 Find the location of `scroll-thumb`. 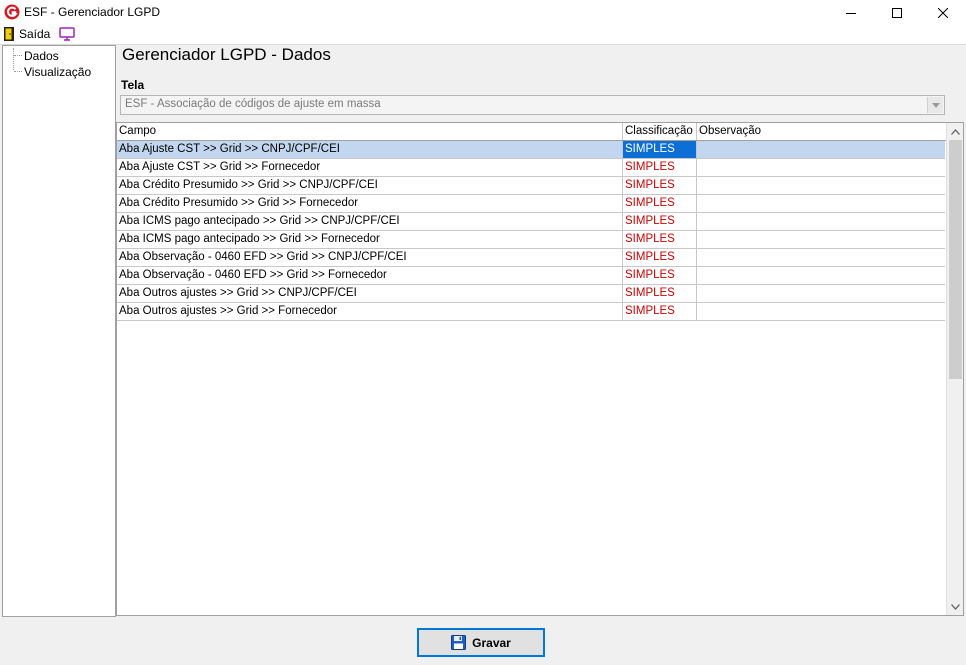

scroll-thumb is located at coordinates (955, 259).